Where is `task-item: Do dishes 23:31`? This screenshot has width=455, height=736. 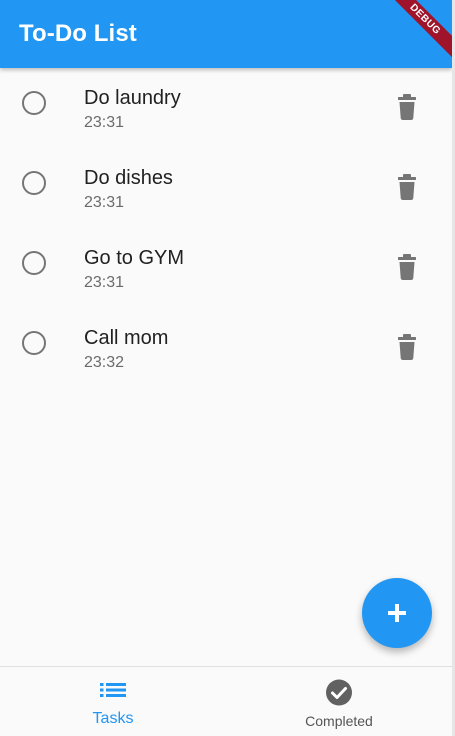
task-item: Do dishes 23:31 is located at coordinates (226, 188).